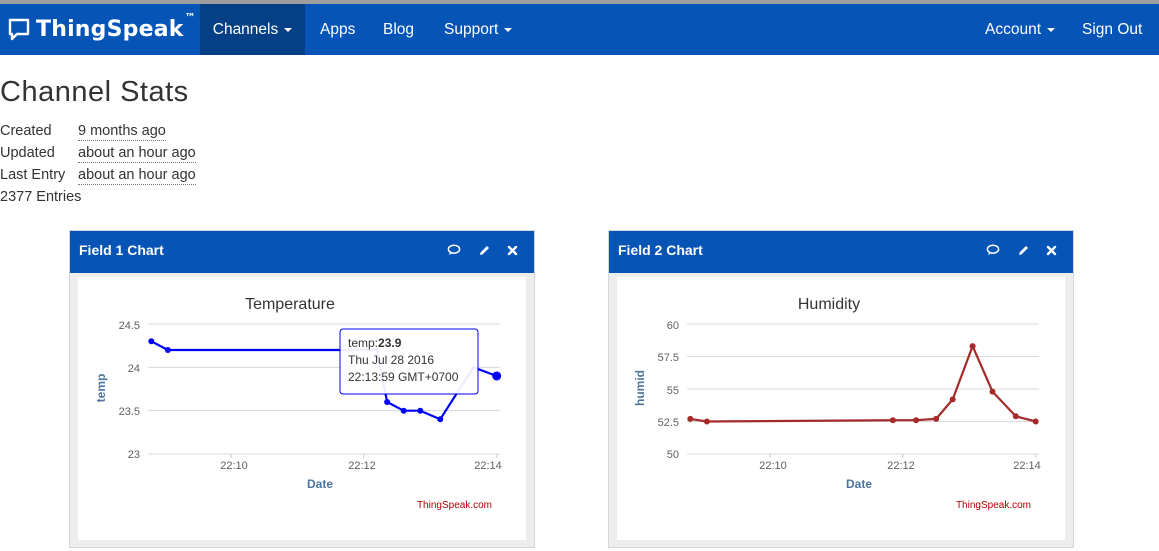  Describe the element at coordinates (137, 154) in the screenshot. I see `stat-value-updated: about an hour ago` at that location.